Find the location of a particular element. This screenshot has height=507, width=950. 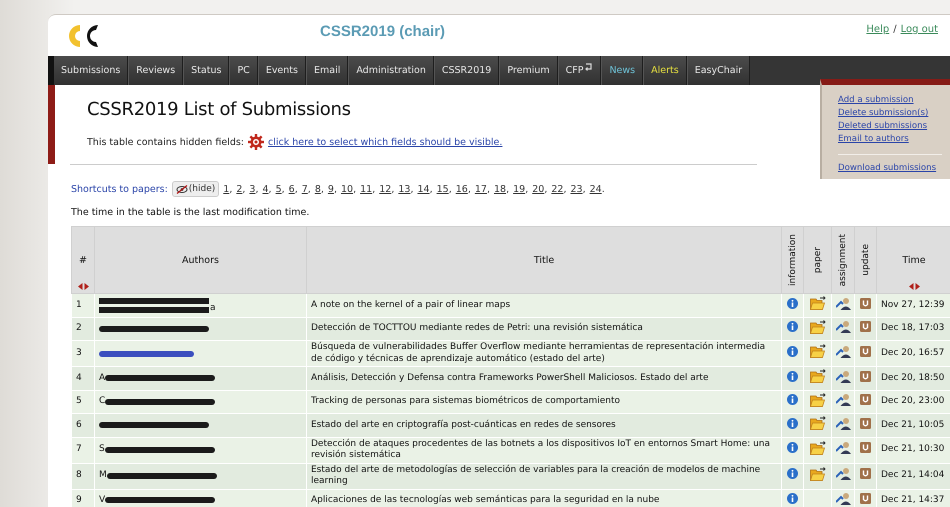

paper-shortcut-link: 16 is located at coordinates (462, 189).